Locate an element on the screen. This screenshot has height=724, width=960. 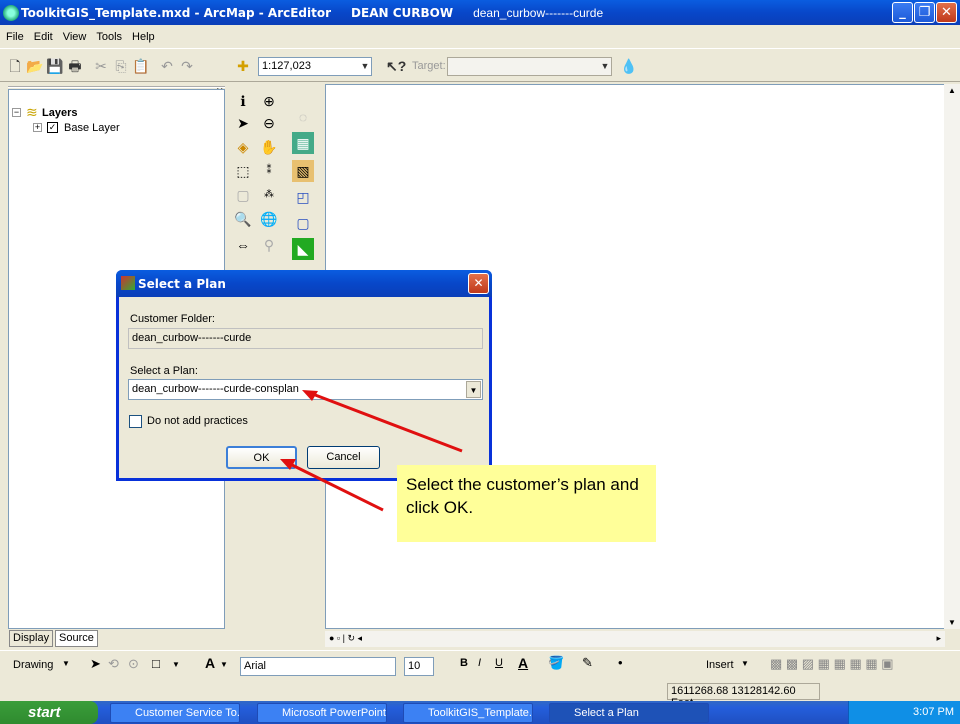
zoom-whole-icon: ⊙ is located at coordinates (133, 664).